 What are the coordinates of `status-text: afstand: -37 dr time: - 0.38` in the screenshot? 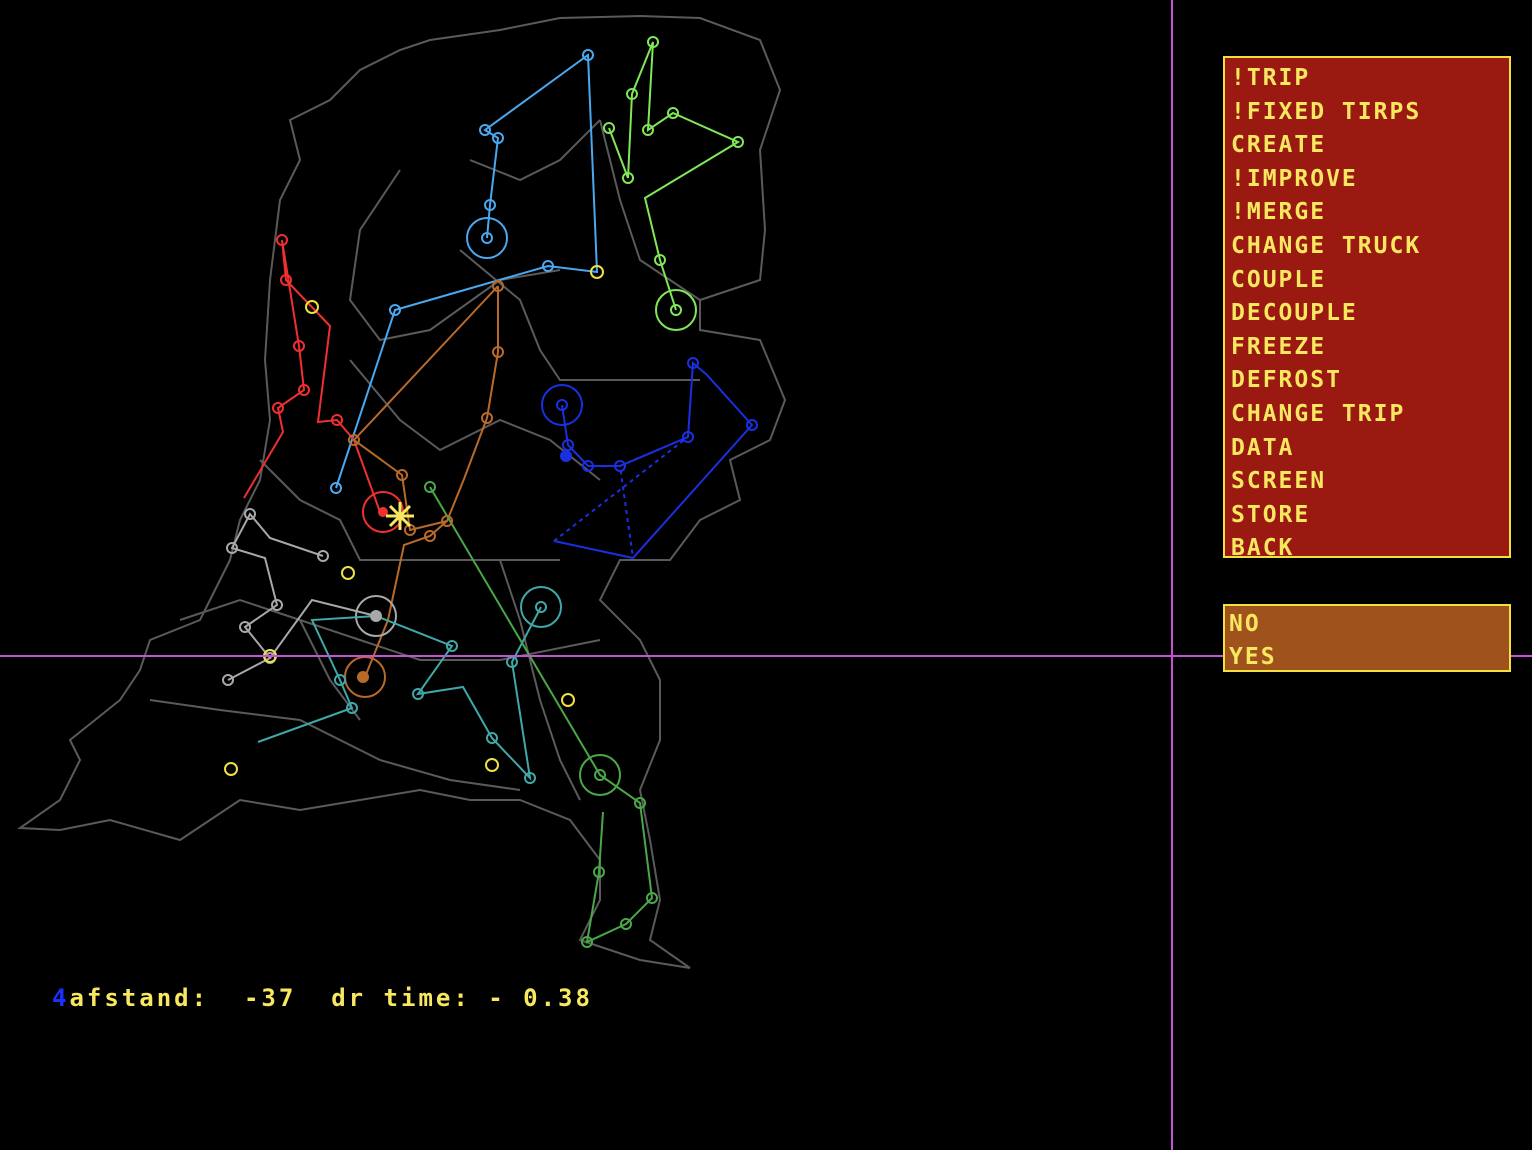 It's located at (331, 998).